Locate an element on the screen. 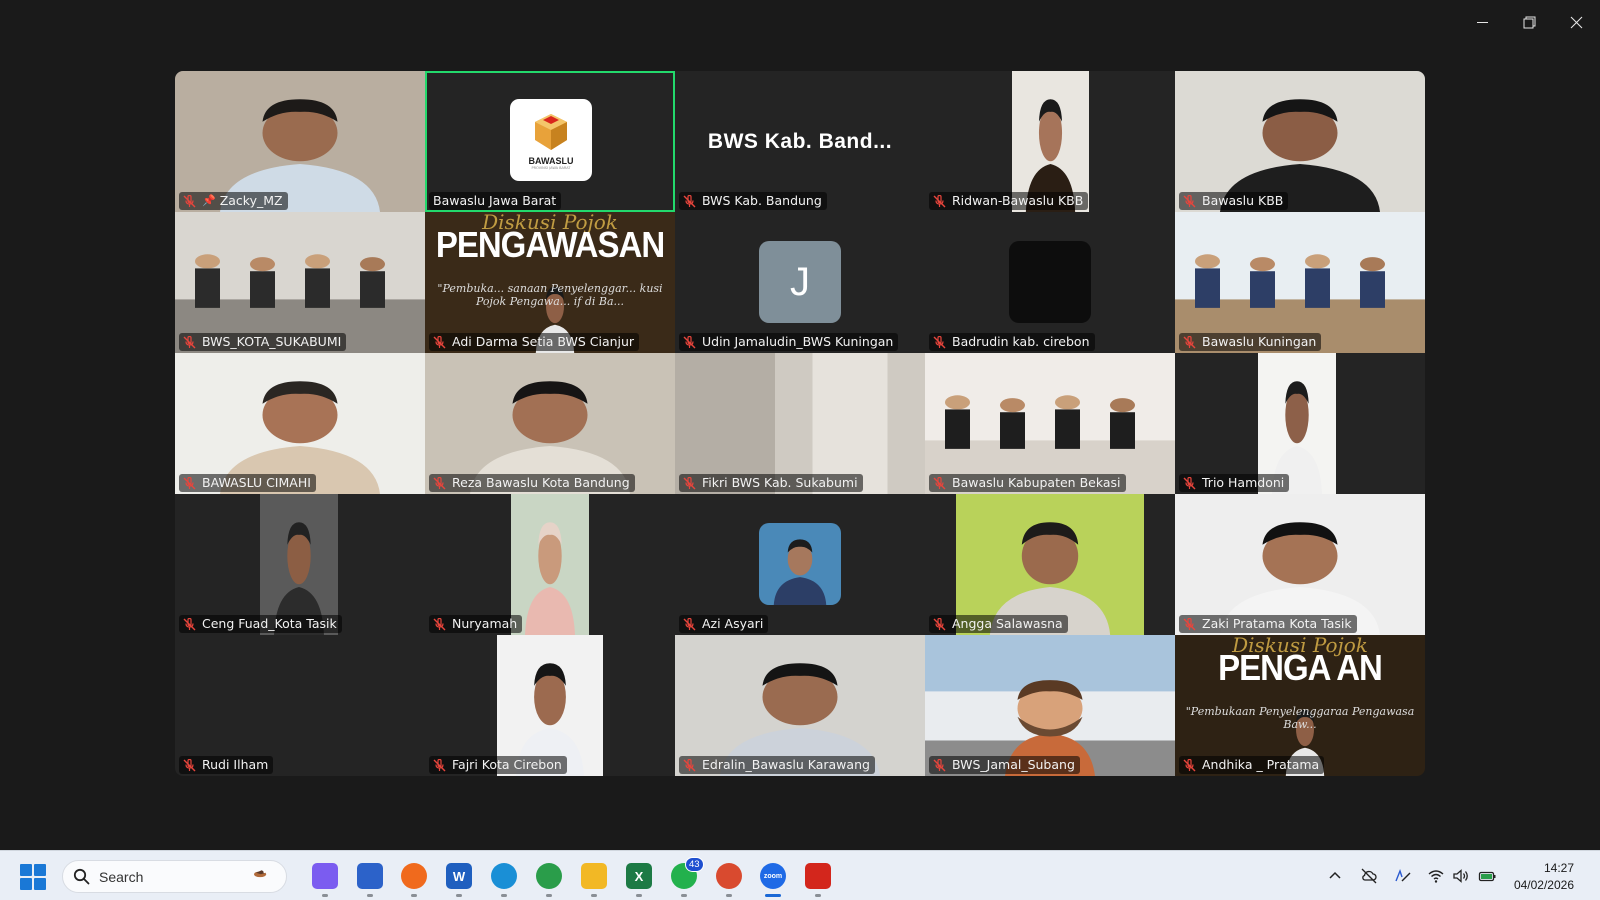 This screenshot has width=1600, height=900. participant-tile: BAWASLU CIMAHI is located at coordinates (300, 423).